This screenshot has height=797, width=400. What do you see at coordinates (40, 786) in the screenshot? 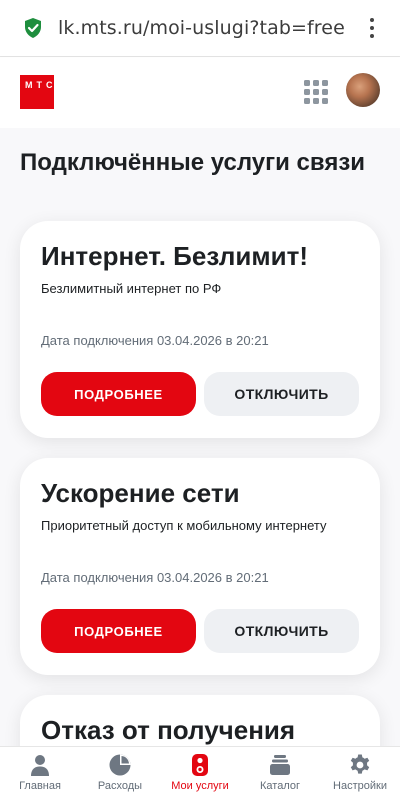
I see `nav-label: Главная` at bounding box center [40, 786].